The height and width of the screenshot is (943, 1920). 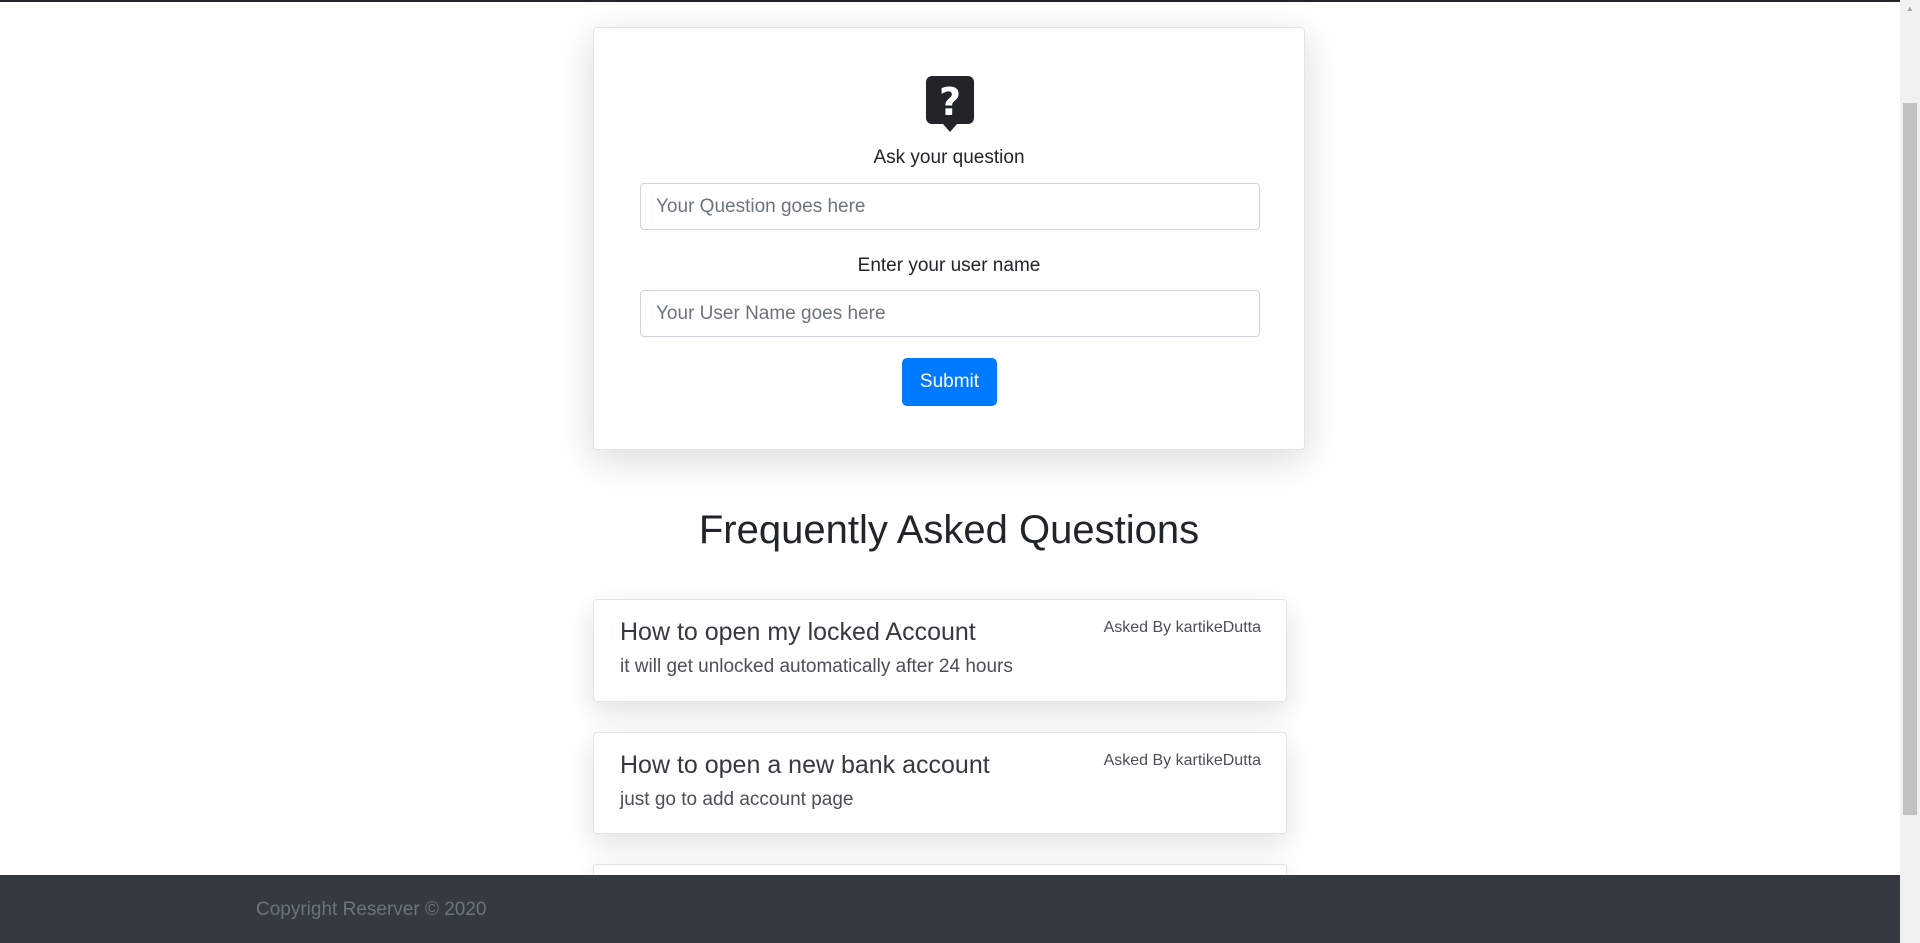 I want to click on footer: Copyright Reserver © 2020, so click(x=950, y=909).